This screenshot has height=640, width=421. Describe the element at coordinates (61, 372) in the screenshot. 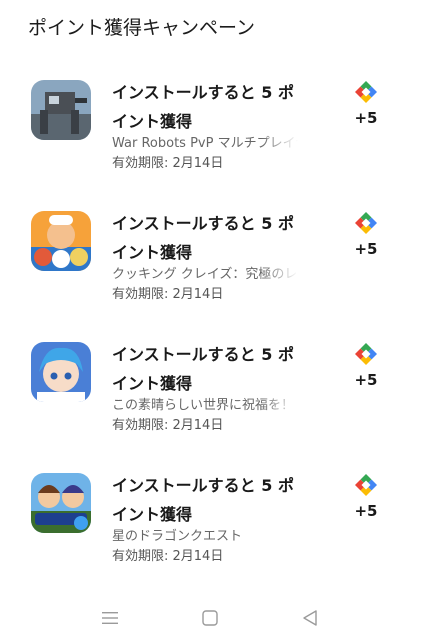

I see `konosuba-app-icon` at that location.